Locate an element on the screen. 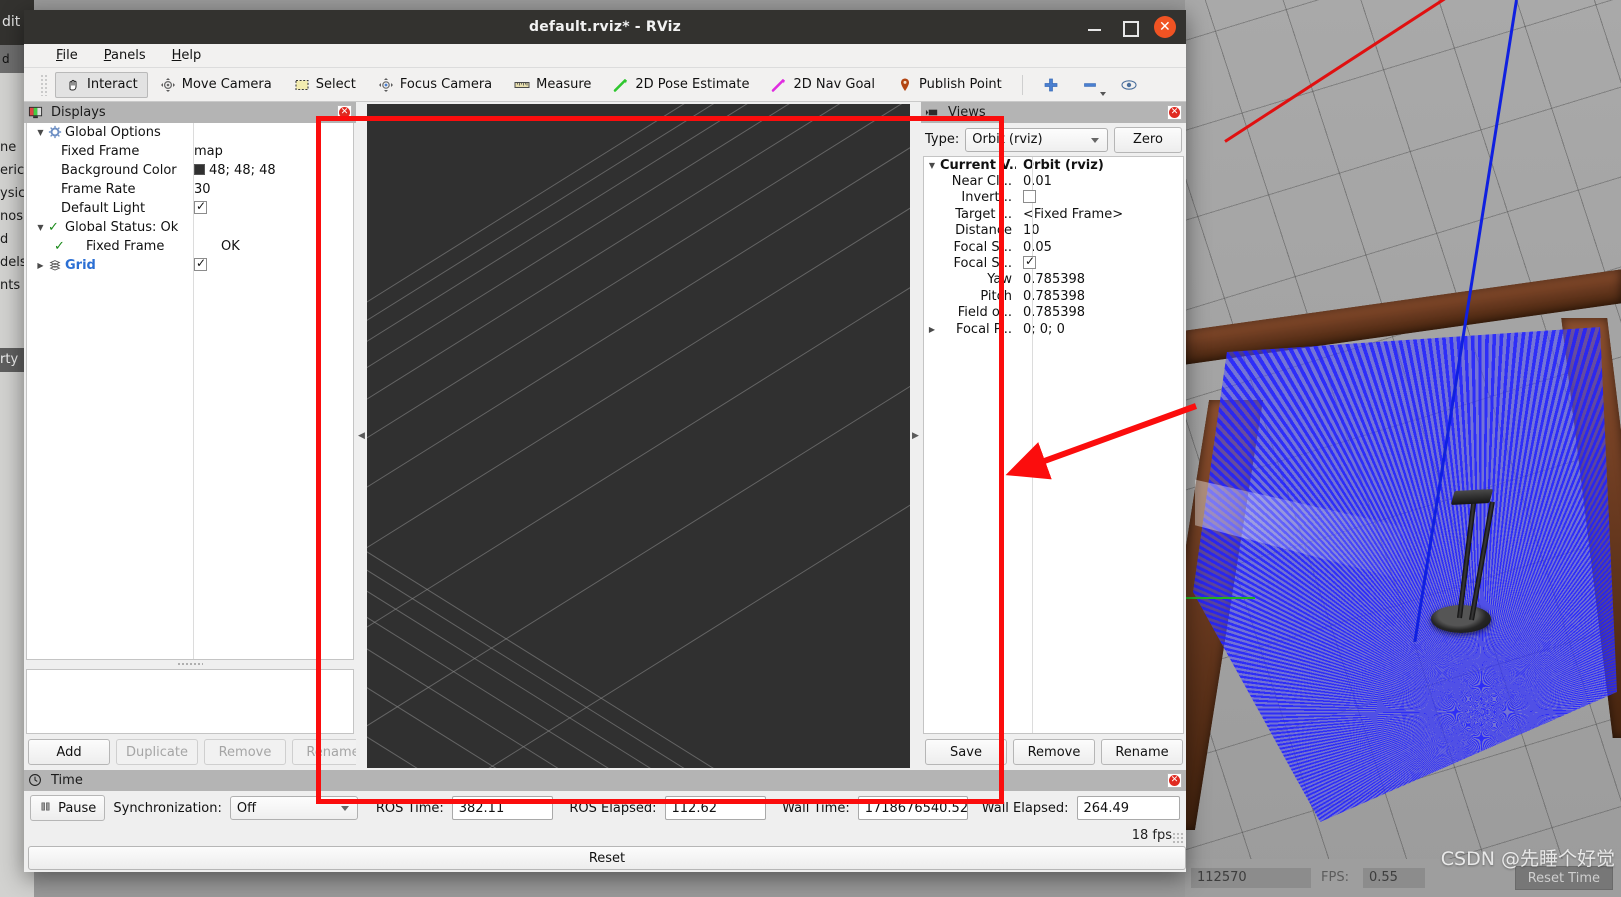  row-value: 10 is located at coordinates (1099, 230).